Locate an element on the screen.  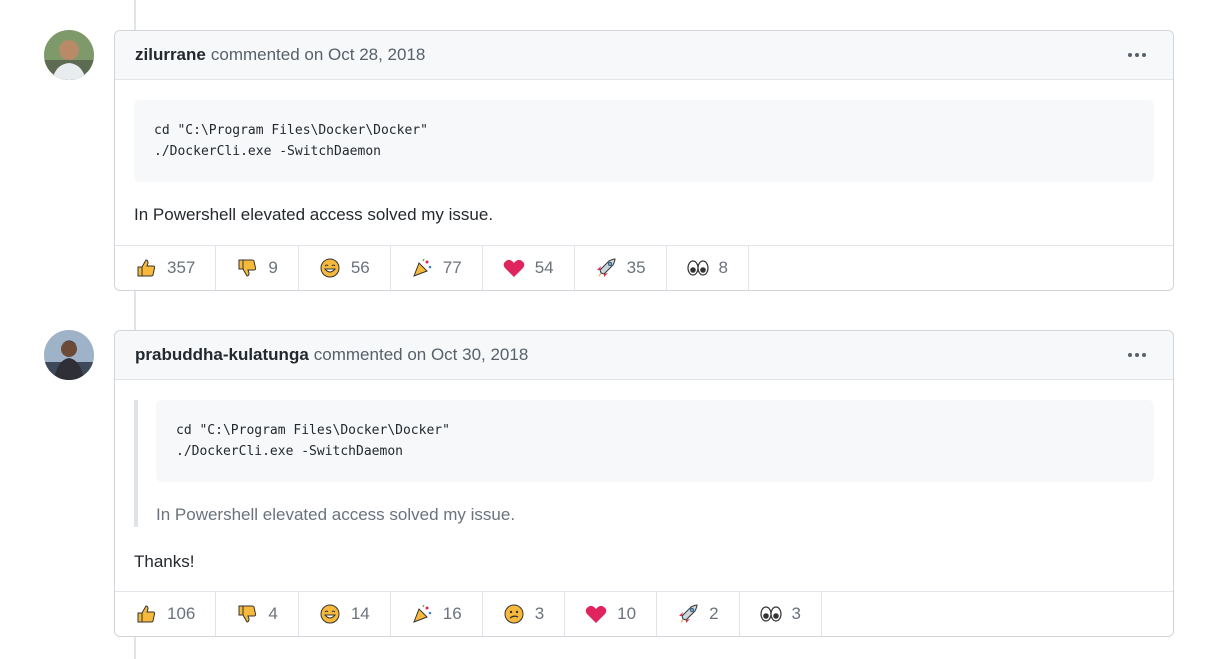
reaction-count: 2 is located at coordinates (714, 613).